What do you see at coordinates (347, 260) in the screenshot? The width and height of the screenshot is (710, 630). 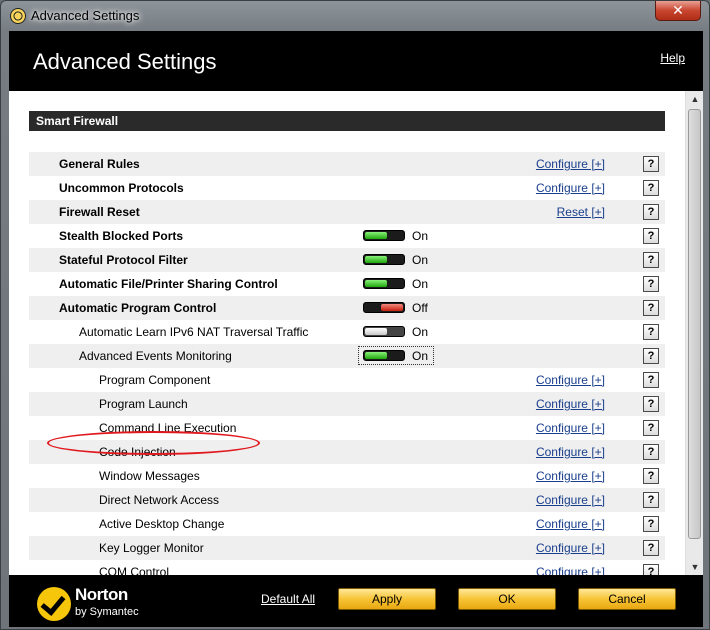 I see `settings-row: Stateful Protocol Filter On?` at bounding box center [347, 260].